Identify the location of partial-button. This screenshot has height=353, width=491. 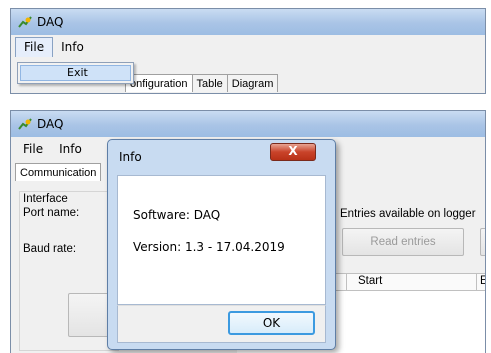
(482, 242).